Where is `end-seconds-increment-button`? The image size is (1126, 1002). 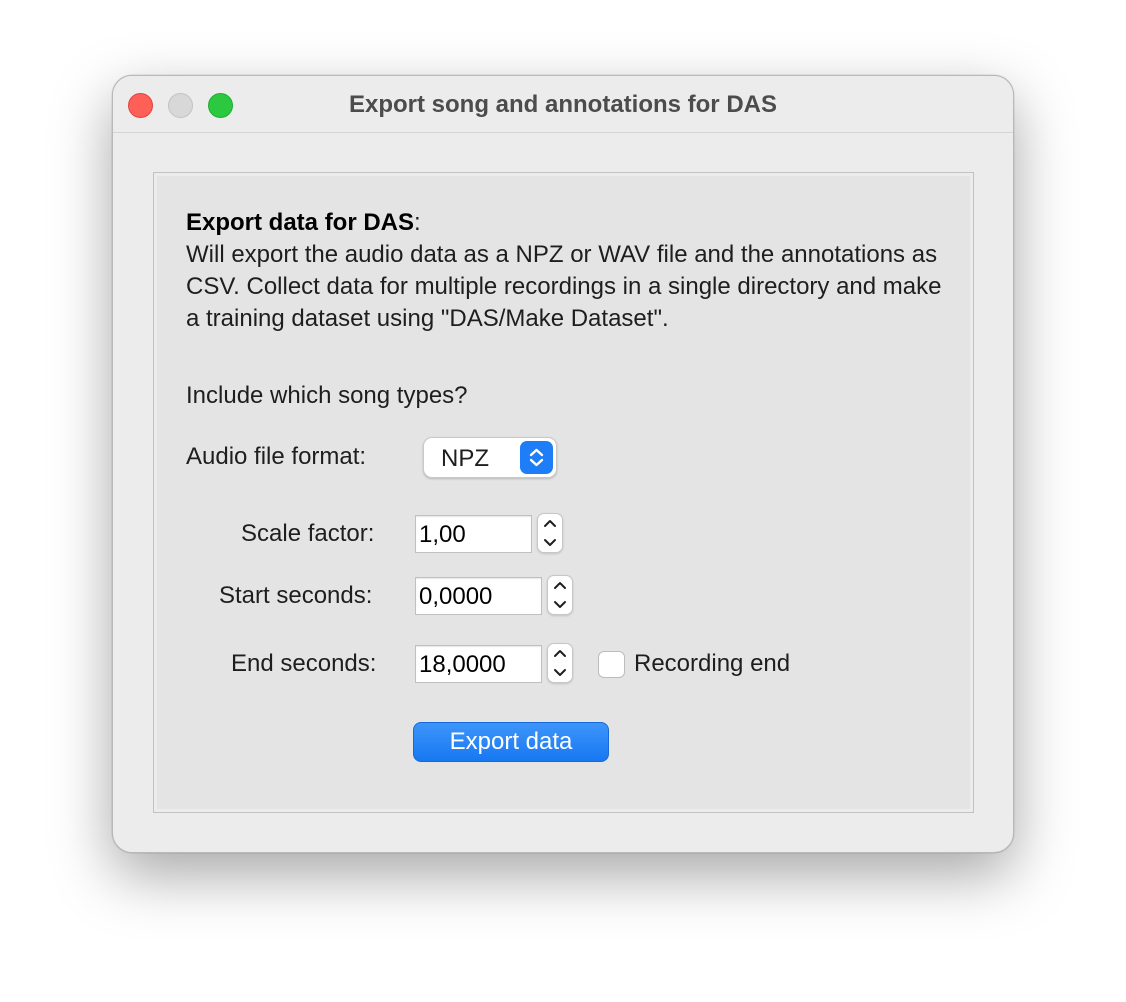 end-seconds-increment-button is located at coordinates (560, 653).